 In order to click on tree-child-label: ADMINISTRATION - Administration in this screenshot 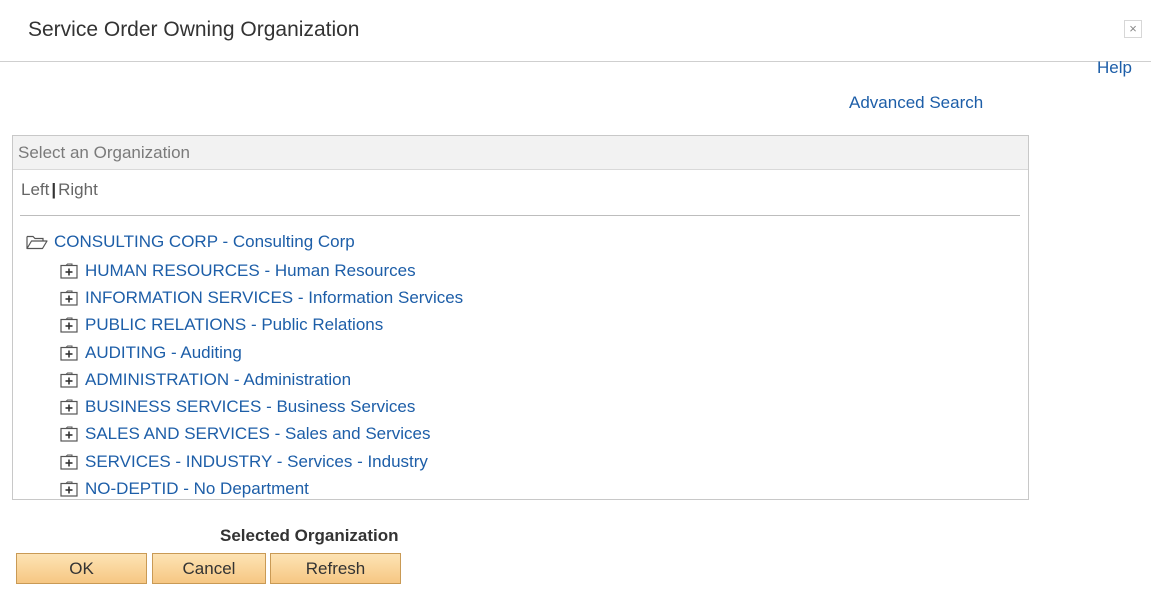, I will do `click(218, 380)`.